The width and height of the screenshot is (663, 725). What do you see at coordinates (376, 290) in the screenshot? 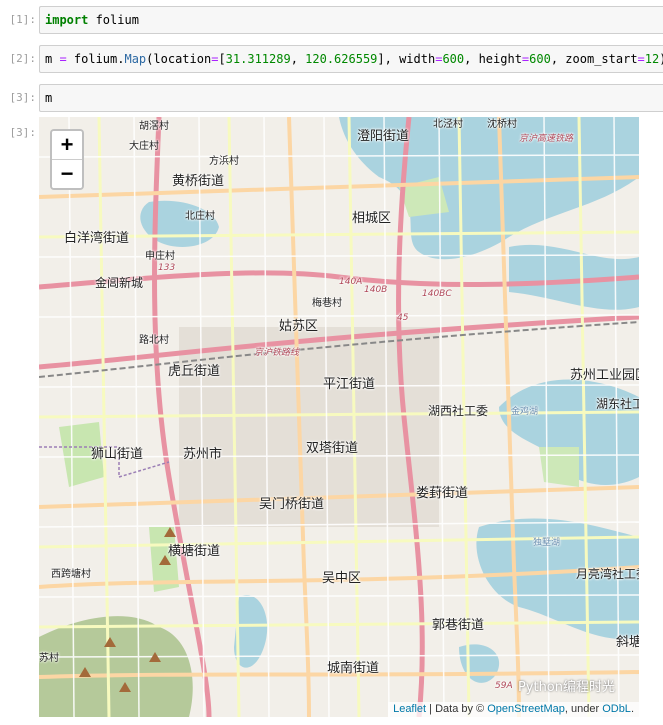
I see `map-label: 140B` at bounding box center [376, 290].